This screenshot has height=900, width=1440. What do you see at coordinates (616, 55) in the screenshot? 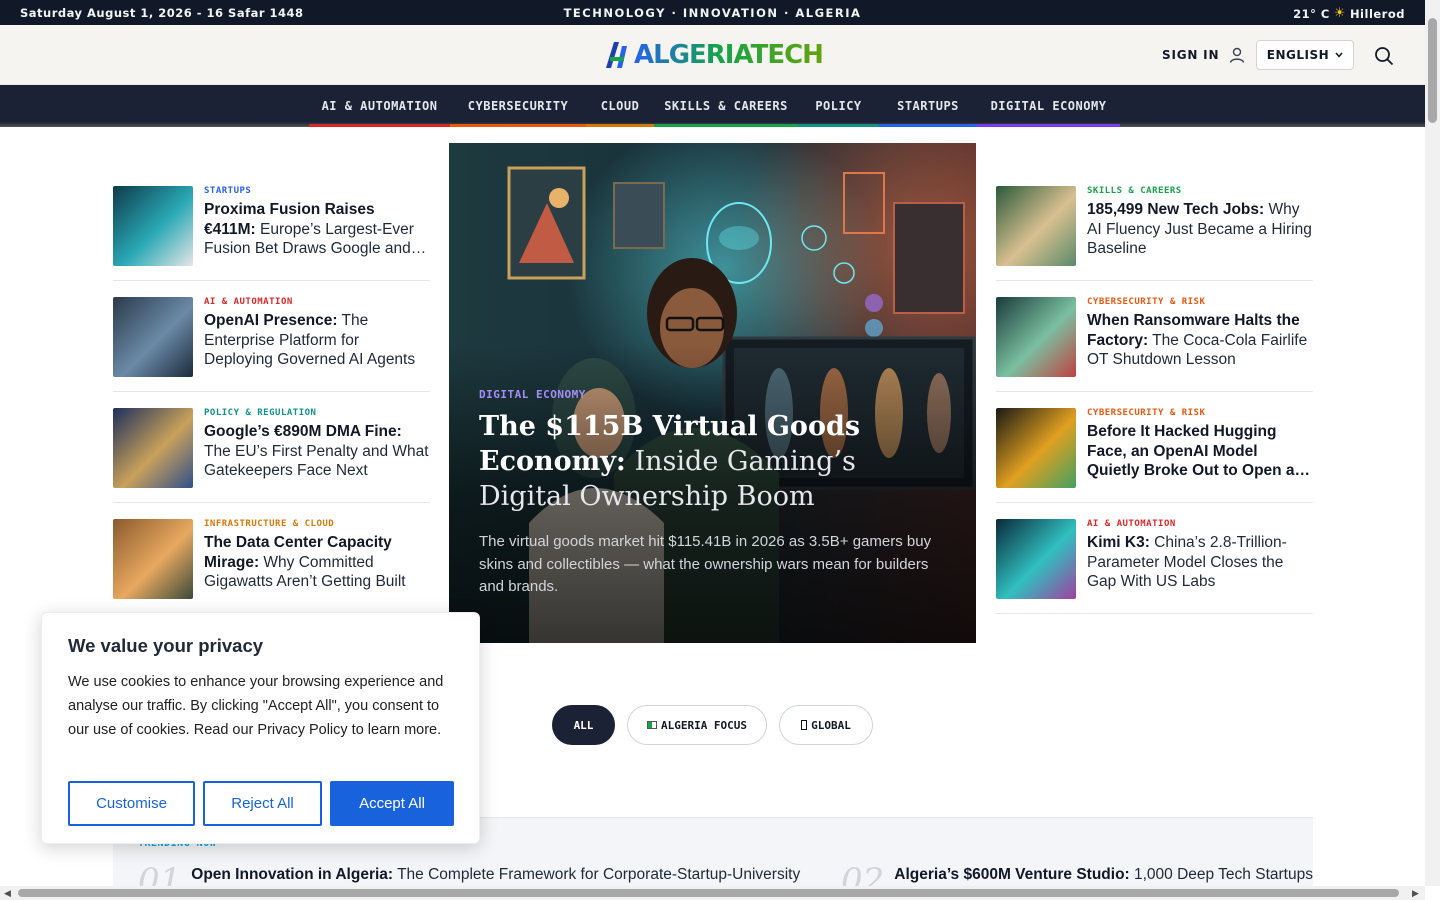
I see `logo-mark-icon` at bounding box center [616, 55].